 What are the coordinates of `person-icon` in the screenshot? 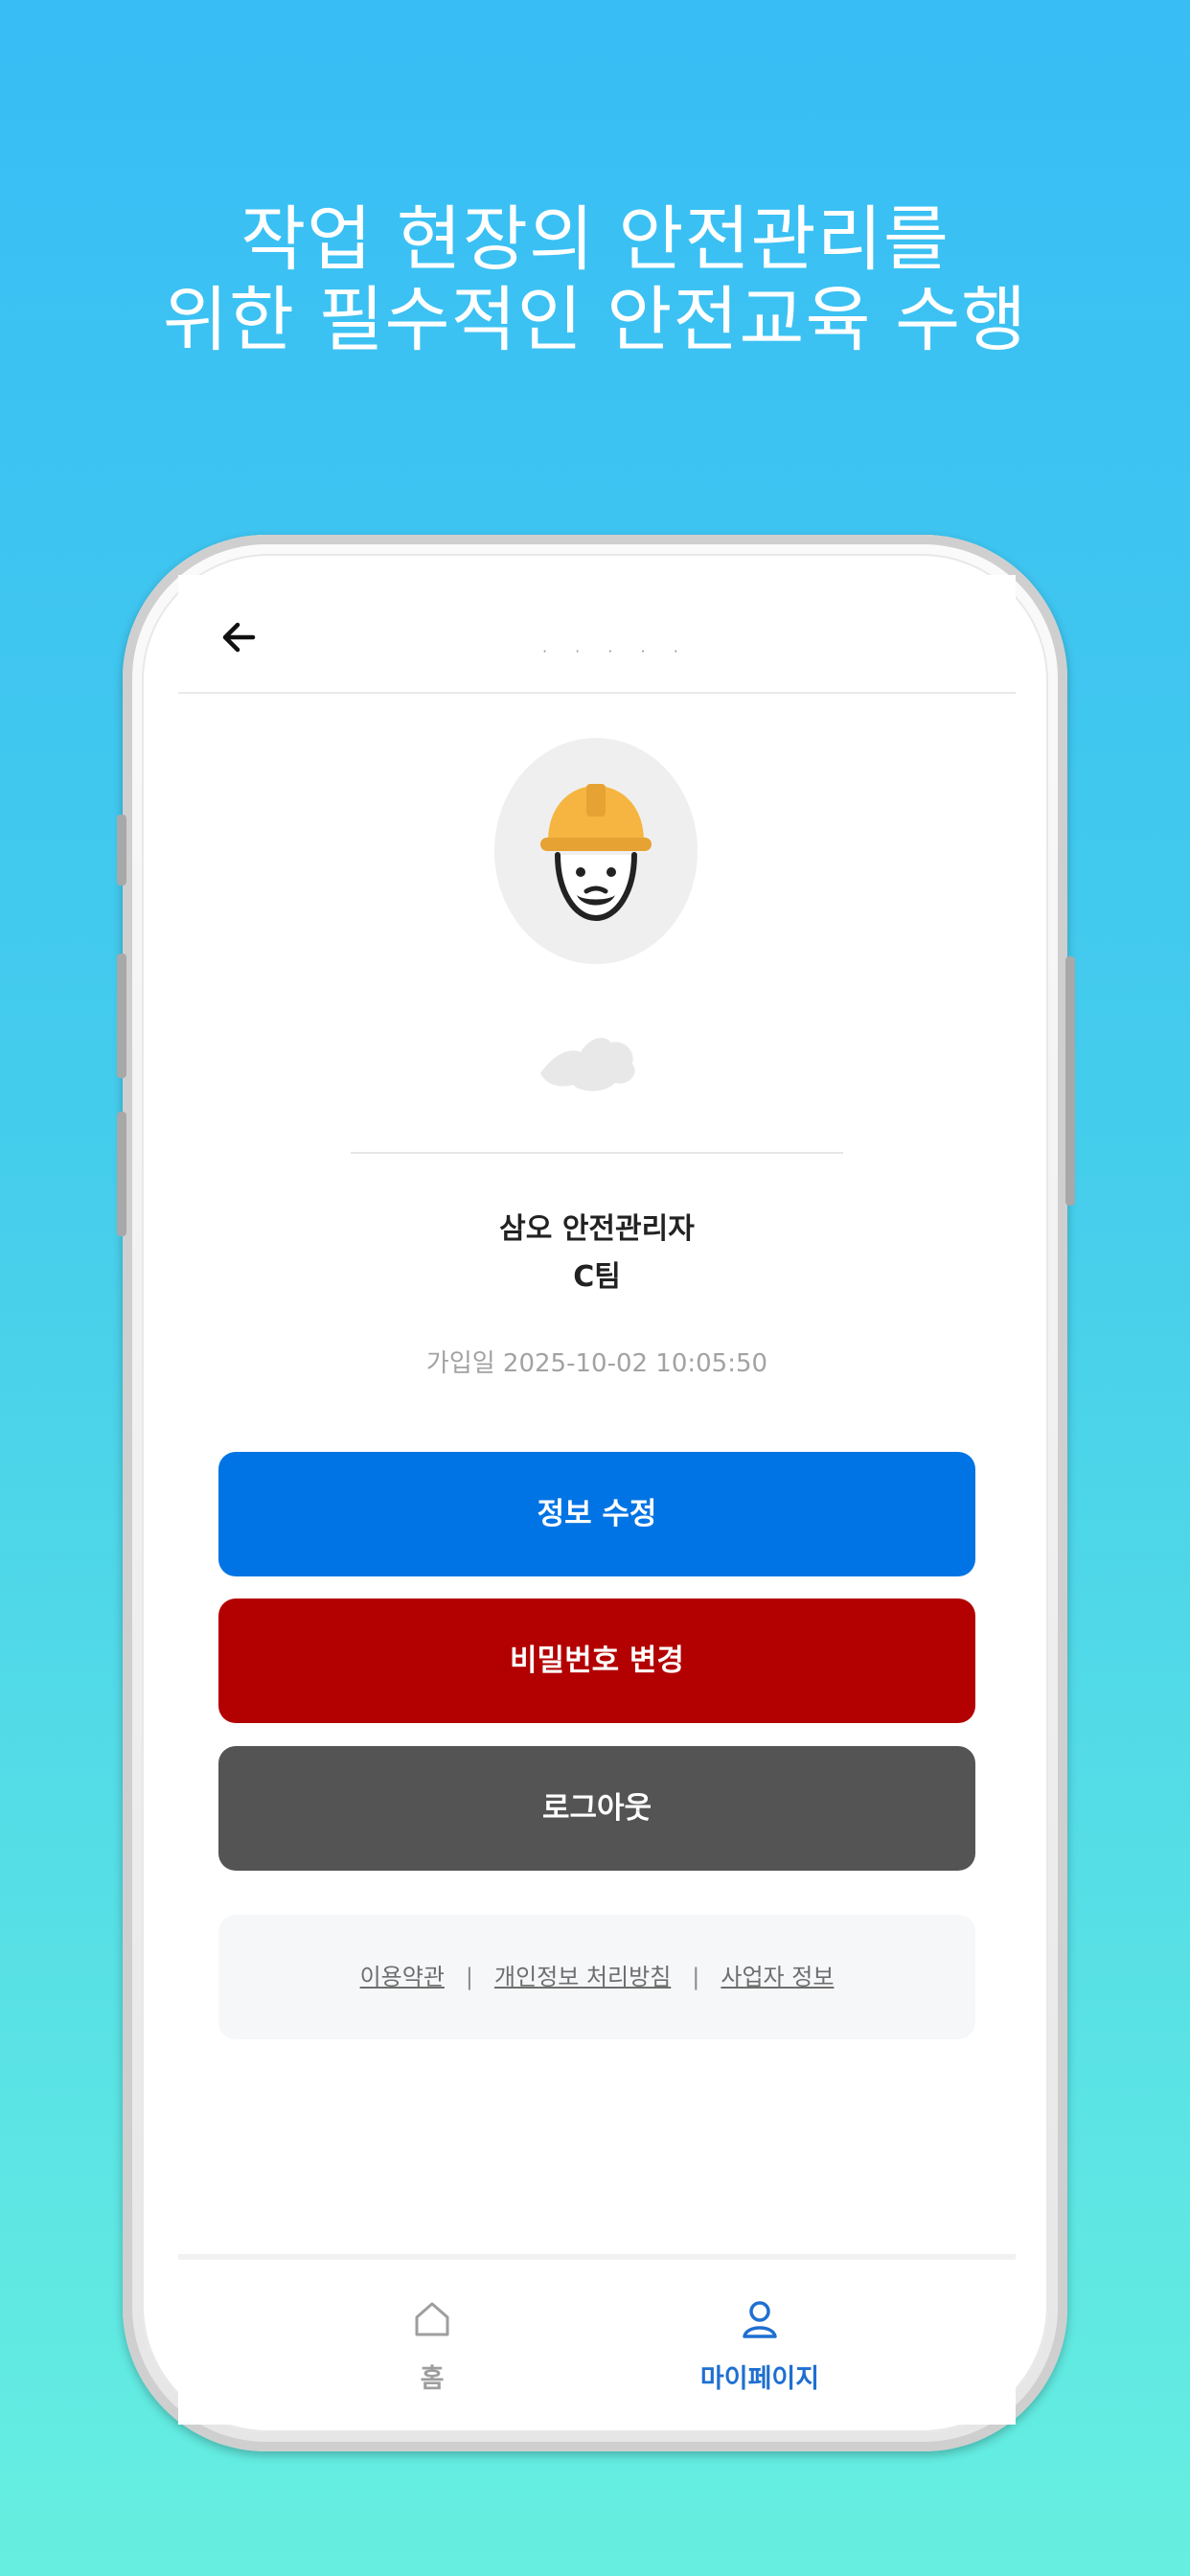 It's located at (760, 2319).